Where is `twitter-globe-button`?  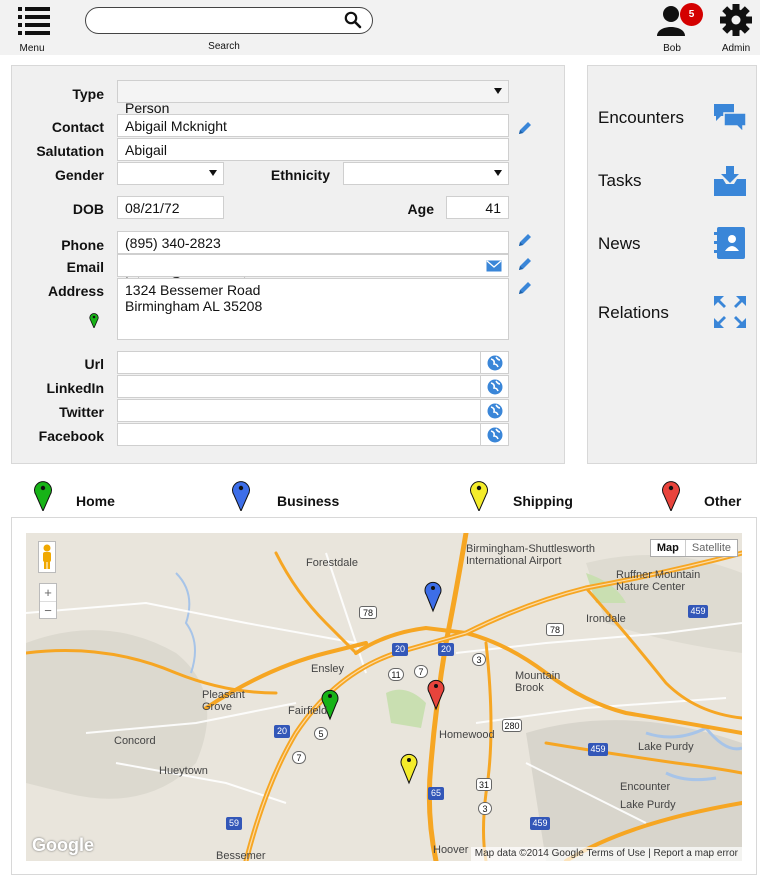
twitter-globe-button is located at coordinates (494, 411).